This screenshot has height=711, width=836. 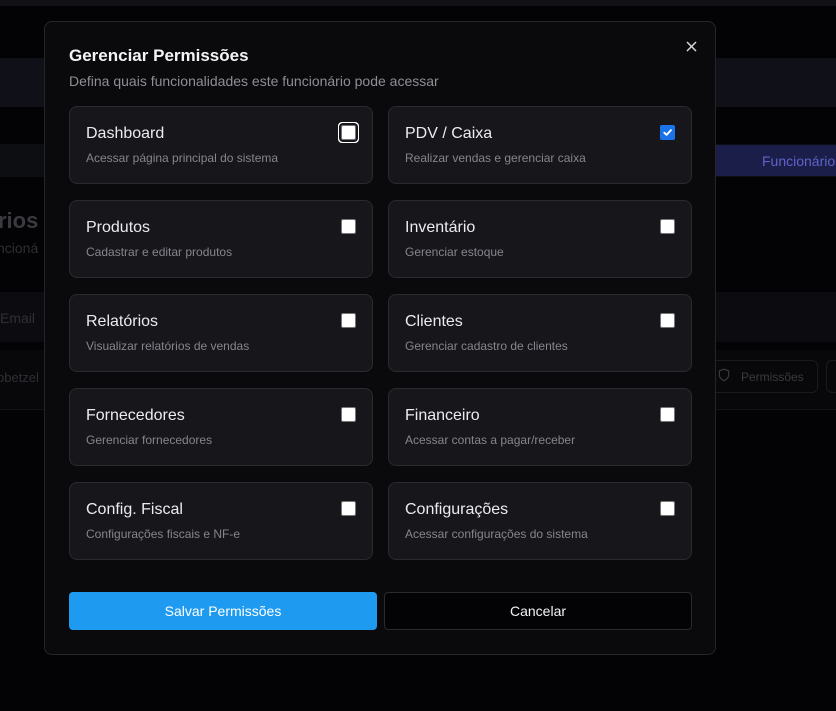 What do you see at coordinates (348, 508) in the screenshot?
I see `permission-checkbox-config-fiscal` at bounding box center [348, 508].